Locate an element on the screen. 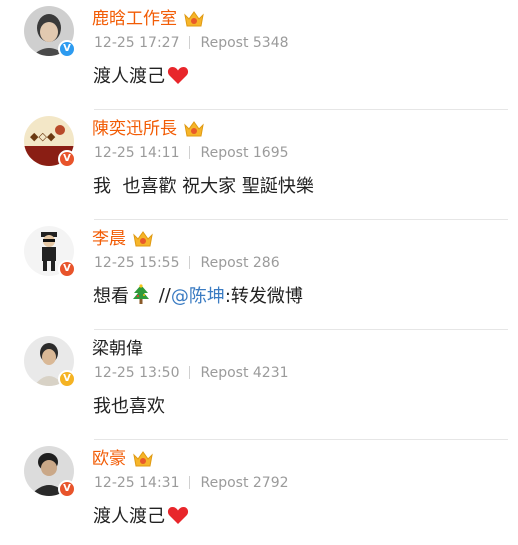  user-name-text: 陳奕迅所長 is located at coordinates (134, 129).